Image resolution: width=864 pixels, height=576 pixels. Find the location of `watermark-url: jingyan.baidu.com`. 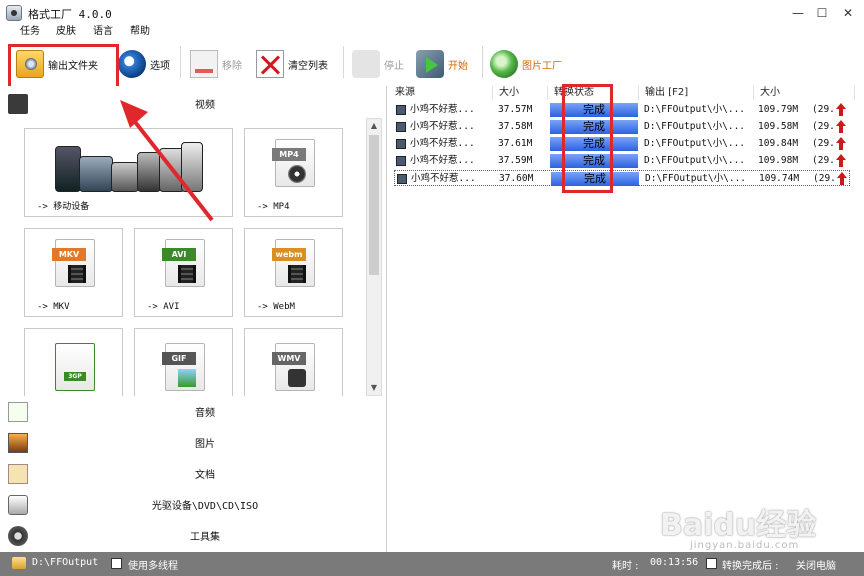

watermark-url: jingyan.baidu.com is located at coordinates (745, 545).